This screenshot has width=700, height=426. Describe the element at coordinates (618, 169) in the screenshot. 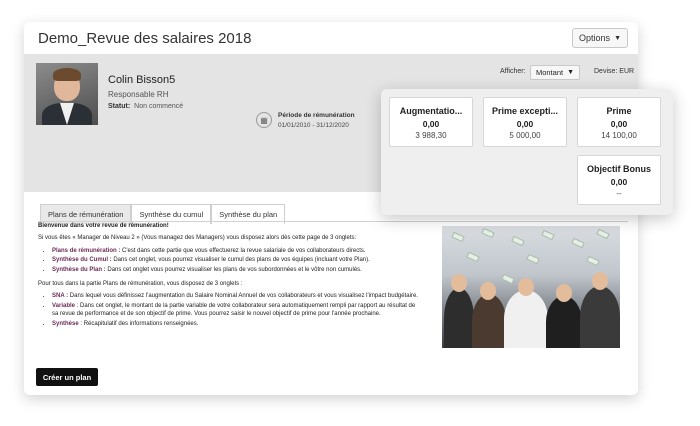

I see `kpi-title: Objectif Bonus` at that location.